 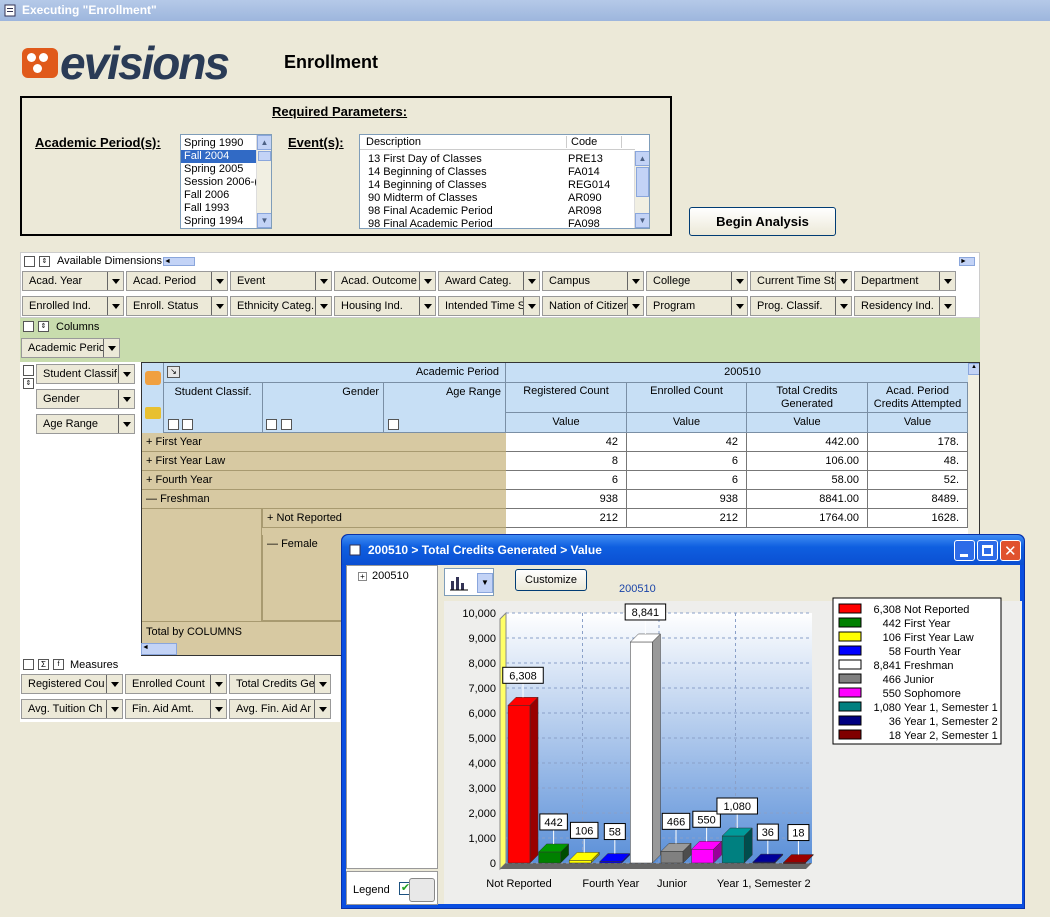 What do you see at coordinates (807, 442) in the screenshot?
I see `value-cell: 442.00` at bounding box center [807, 442].